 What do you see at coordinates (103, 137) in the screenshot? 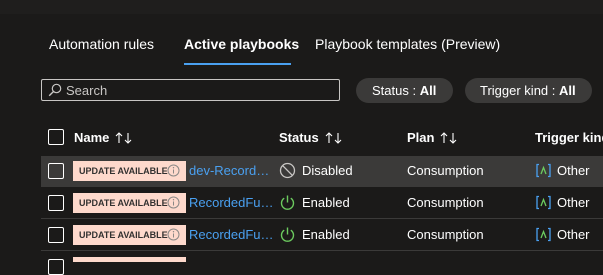
I see `column-name: Name` at bounding box center [103, 137].